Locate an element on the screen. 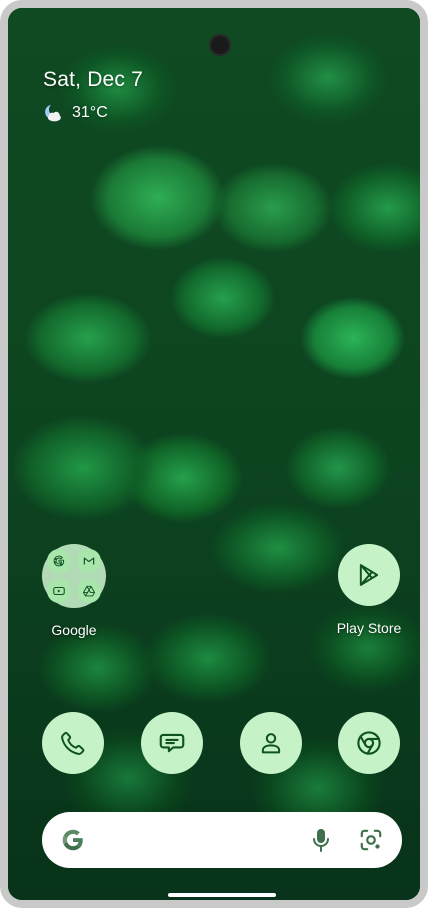 Image resolution: width=428 pixels, height=908 pixels. play-store-icon is located at coordinates (369, 575).